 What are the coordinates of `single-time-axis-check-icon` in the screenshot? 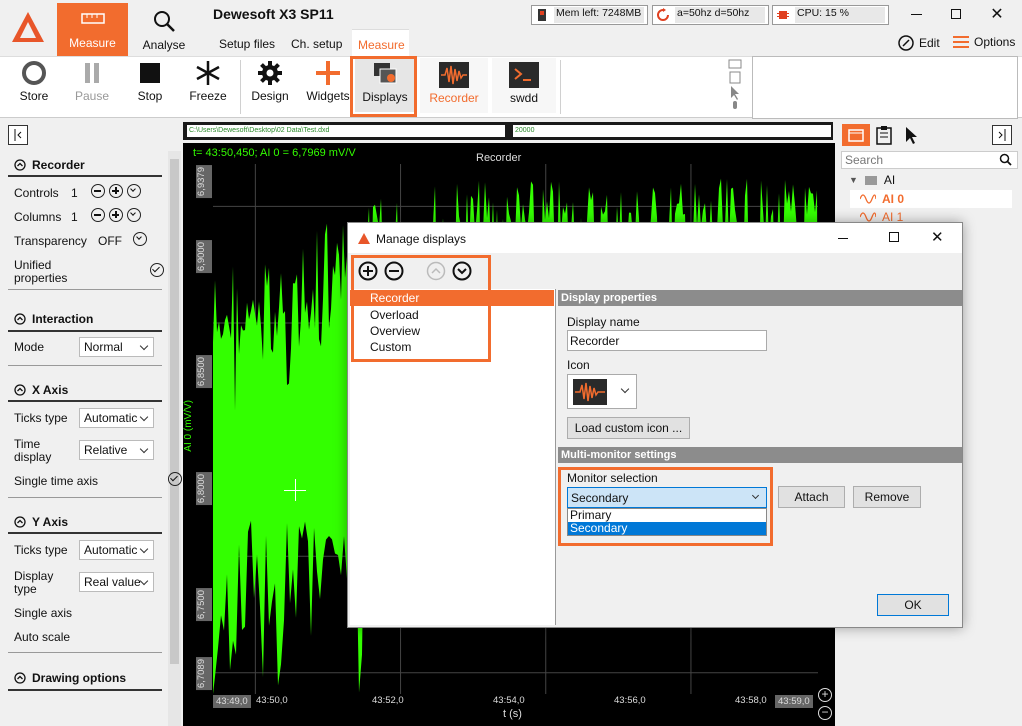 It's located at (174, 479).